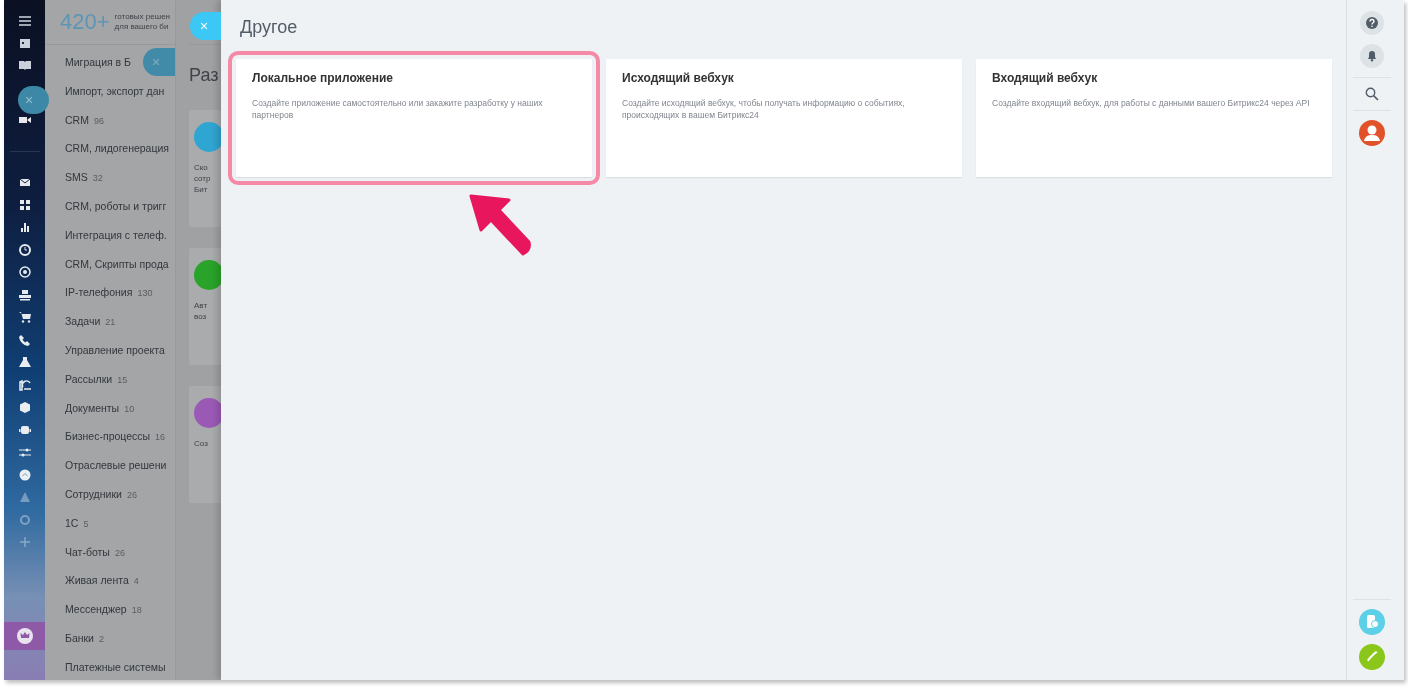 Image resolution: width=1408 pixels, height=688 pixels. What do you see at coordinates (86, 523) in the screenshot?
I see `category-count: 5` at bounding box center [86, 523].